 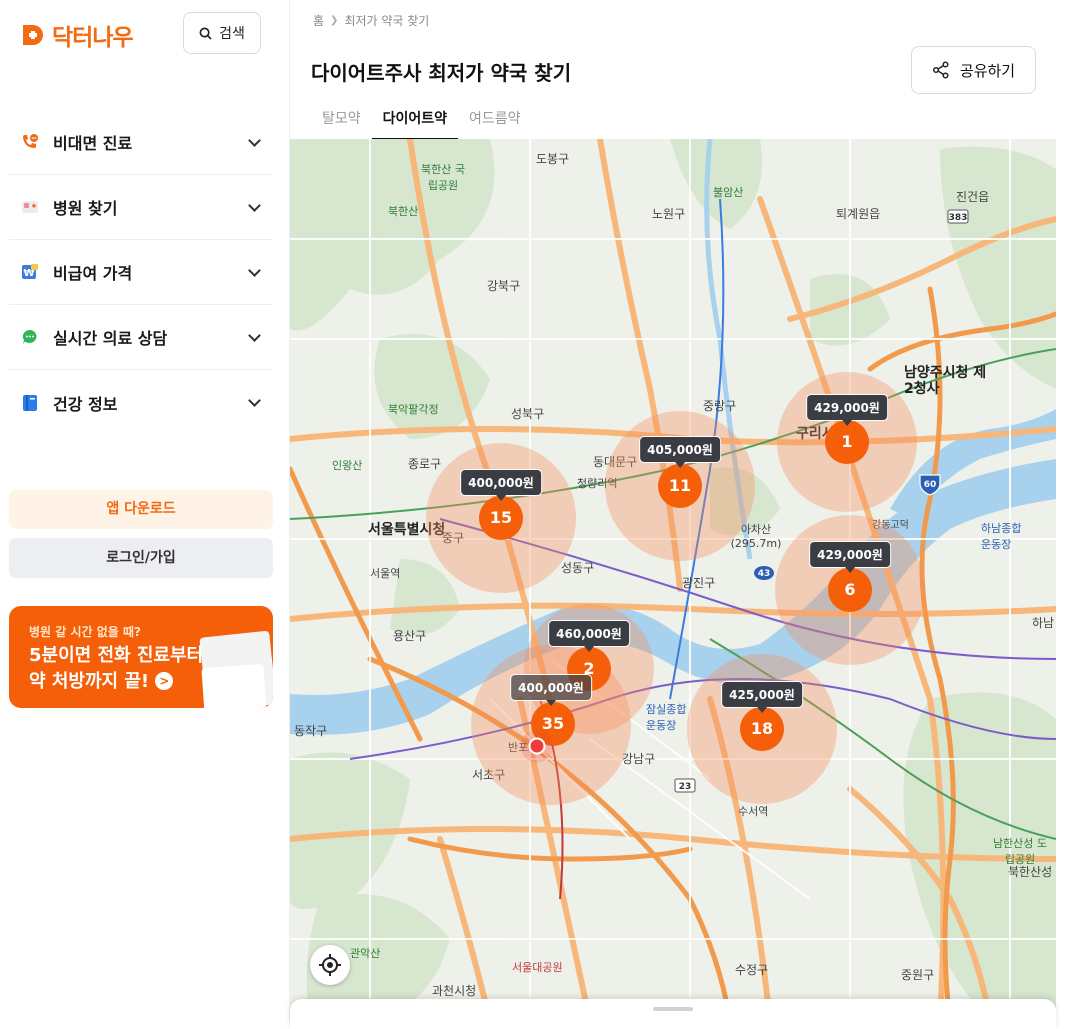 I want to click on promo-line1: 5분이면 전화 진료부터, so click(x=116, y=655).